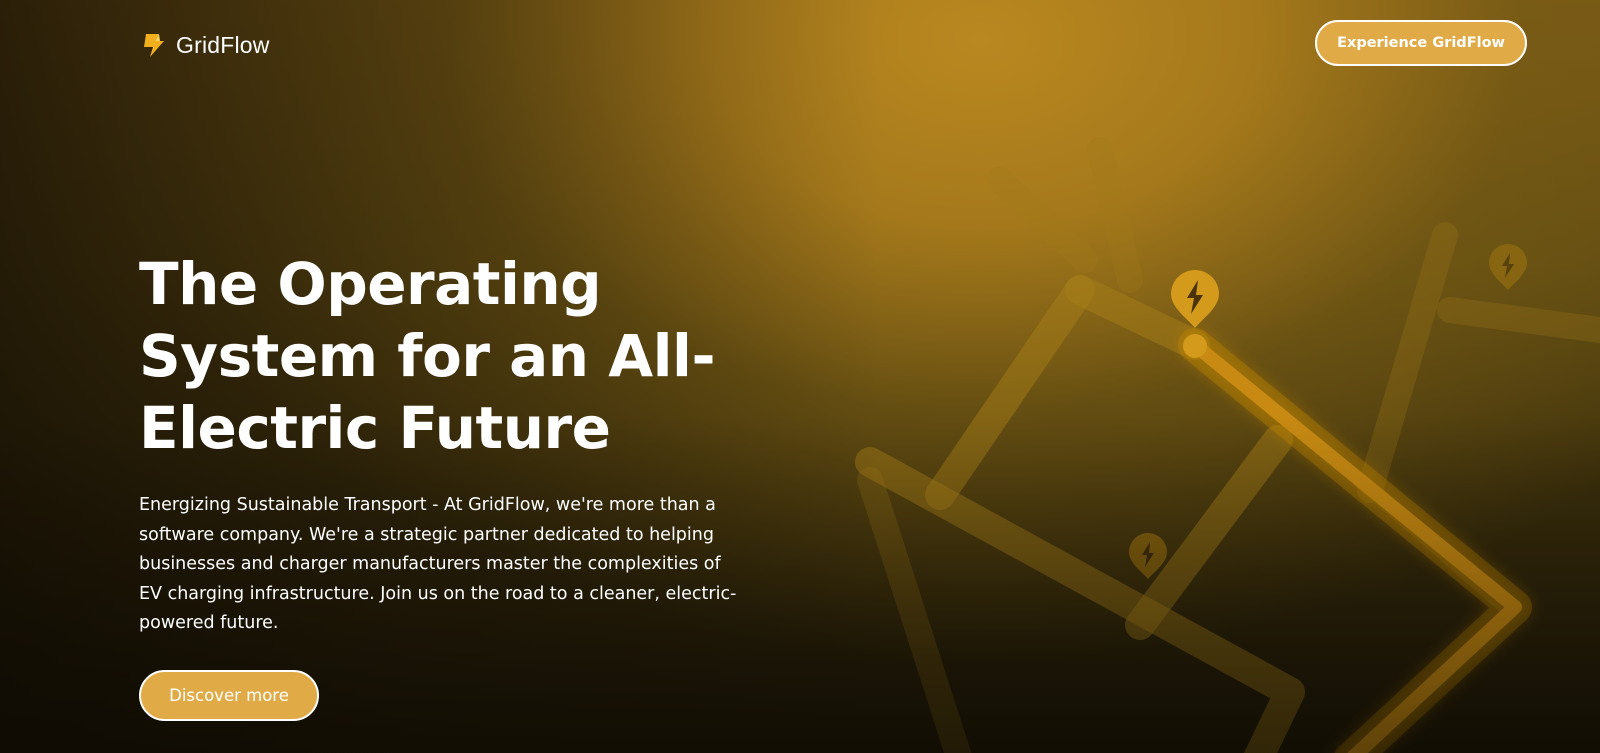 Image resolution: width=1600 pixels, height=753 pixels. Describe the element at coordinates (1355, 540) in the screenshot. I see `highlighted-route` at that location.